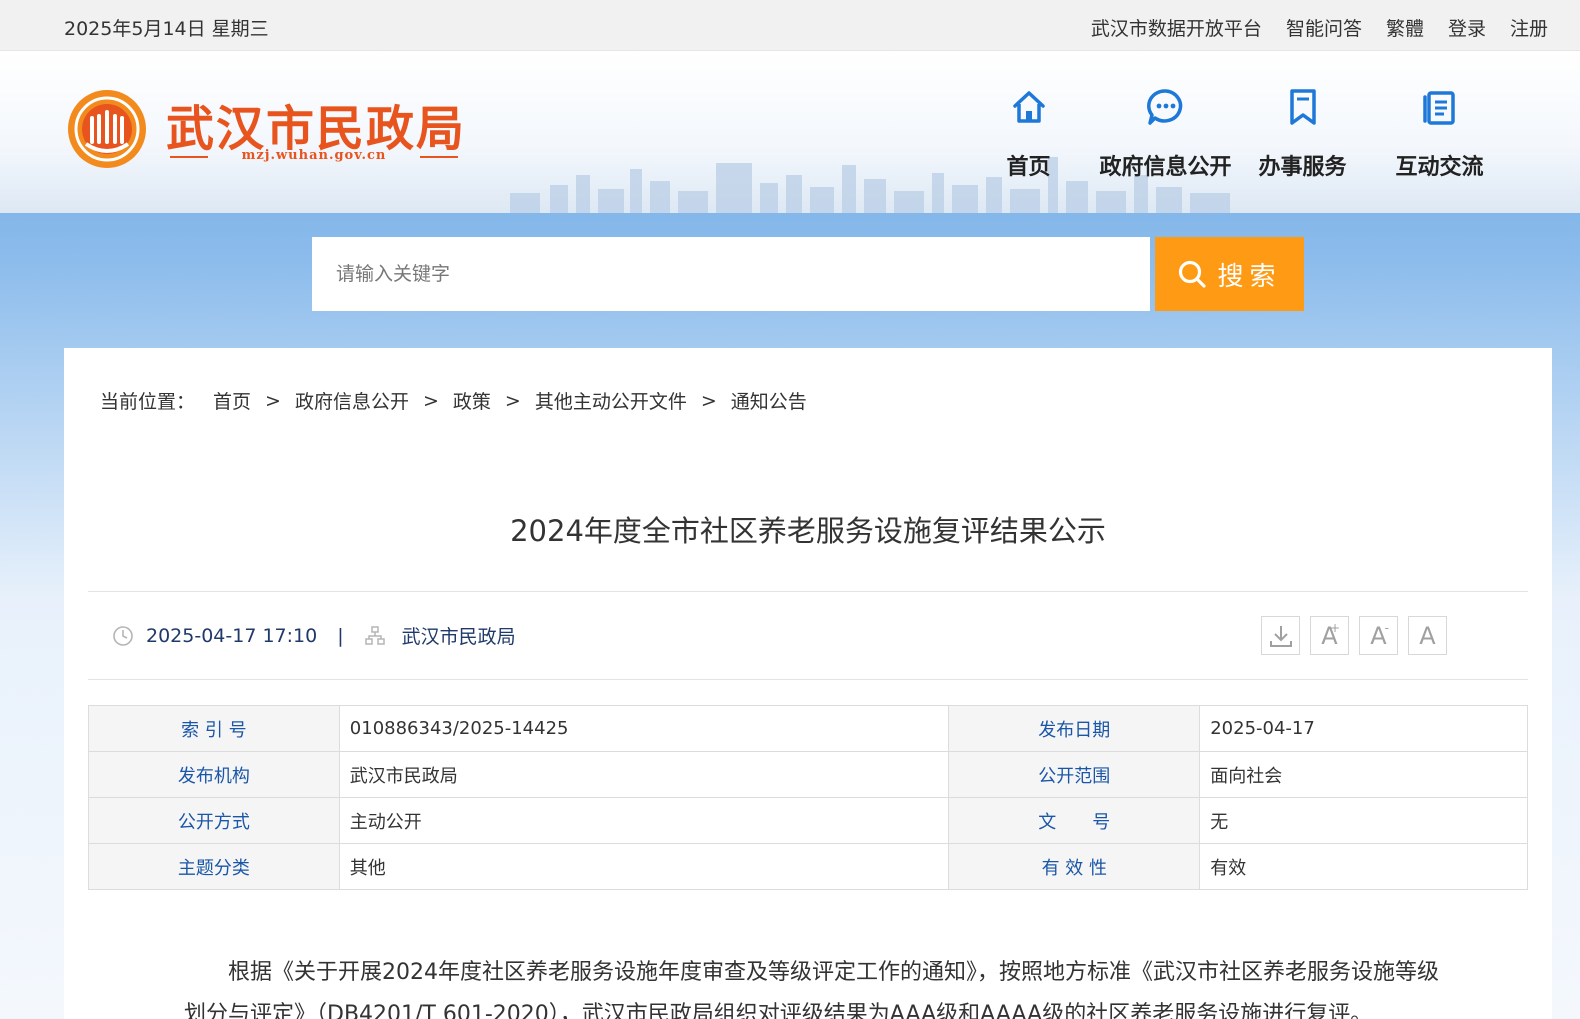 The height and width of the screenshot is (1019, 1580). Describe the element at coordinates (232, 635) in the screenshot. I see `publish-time: 2025-04-17 17:10` at that location.